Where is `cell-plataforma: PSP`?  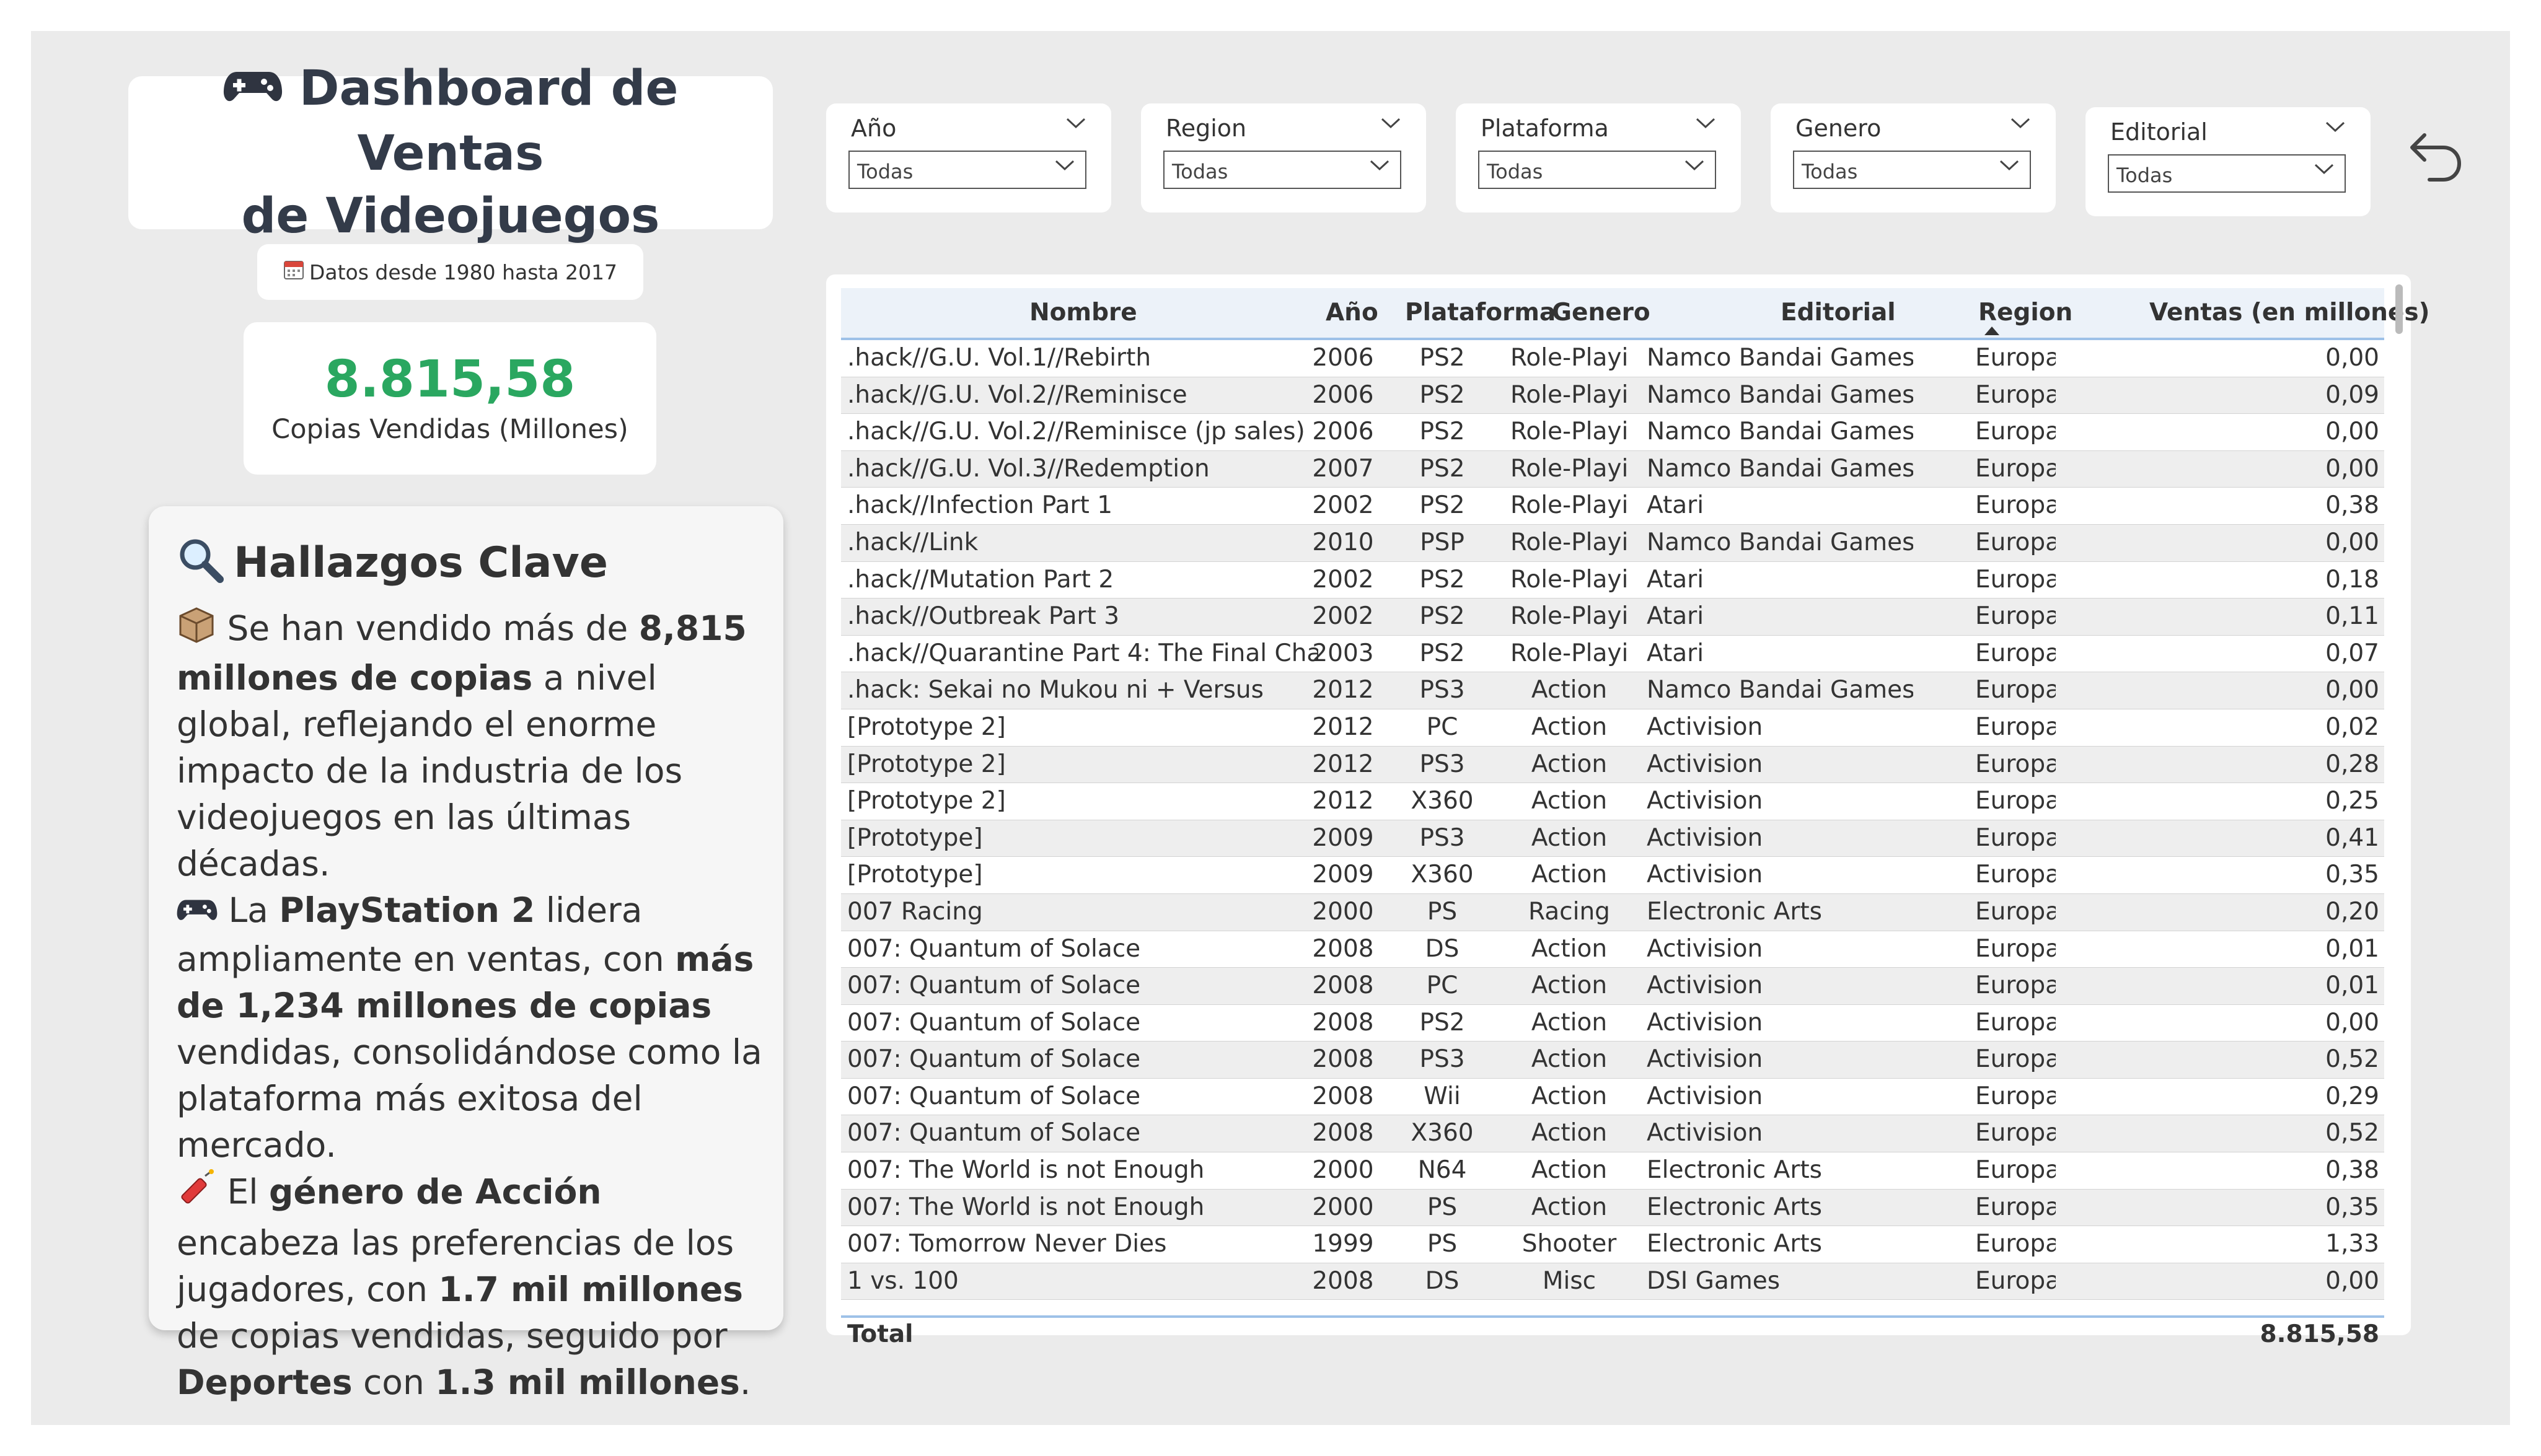 cell-plataforma: PSP is located at coordinates (1442, 542).